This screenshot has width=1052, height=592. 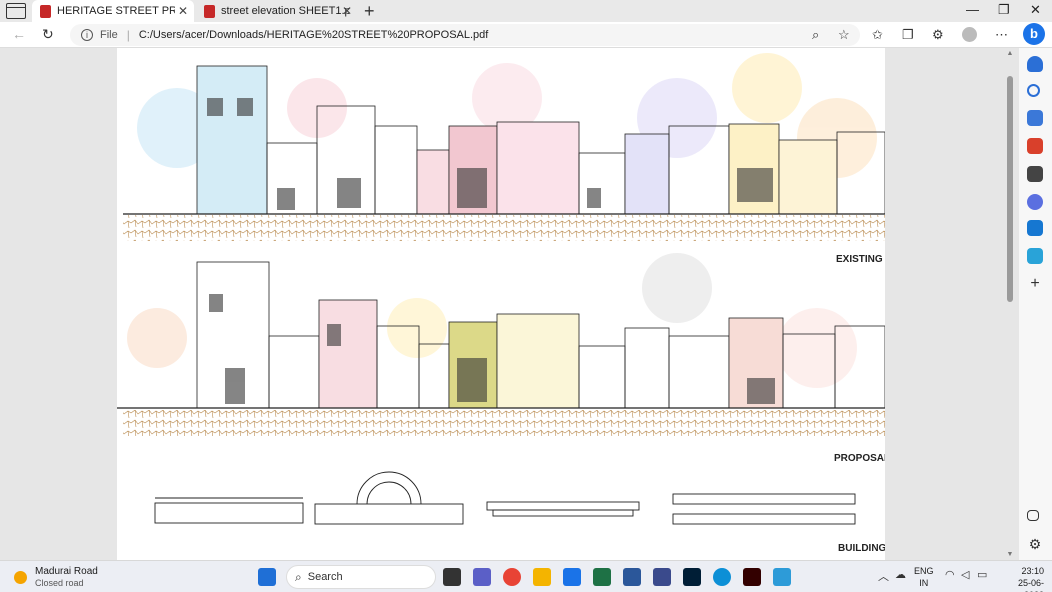 I want to click on maximize-button: ❐, so click(x=1004, y=10).